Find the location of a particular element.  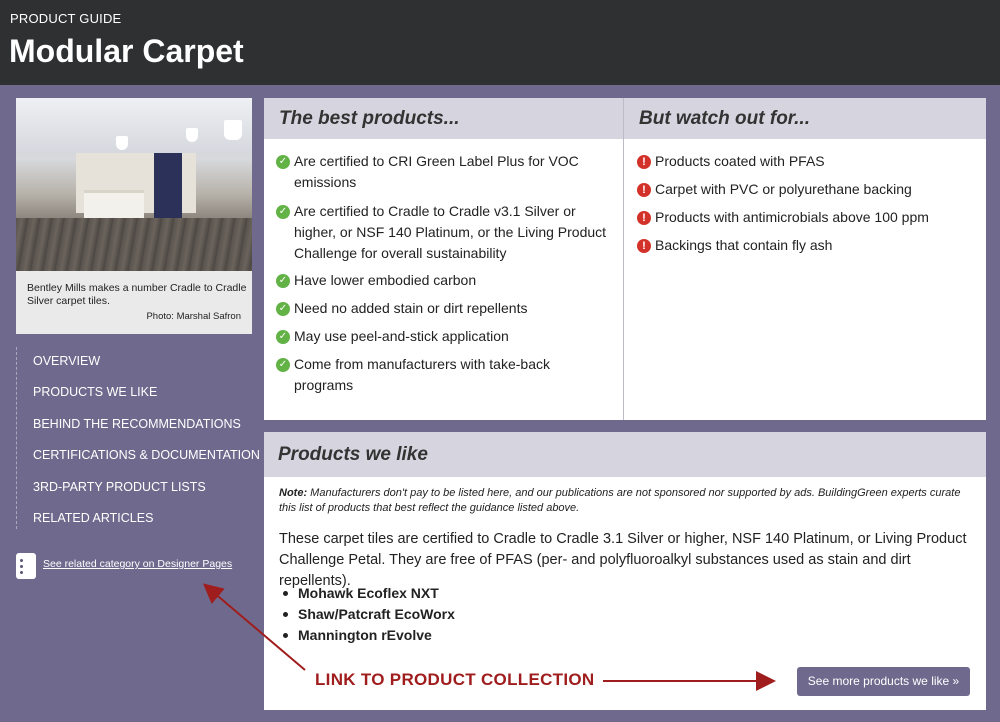

best-item: Have lower embodied carbon is located at coordinates (385, 280).